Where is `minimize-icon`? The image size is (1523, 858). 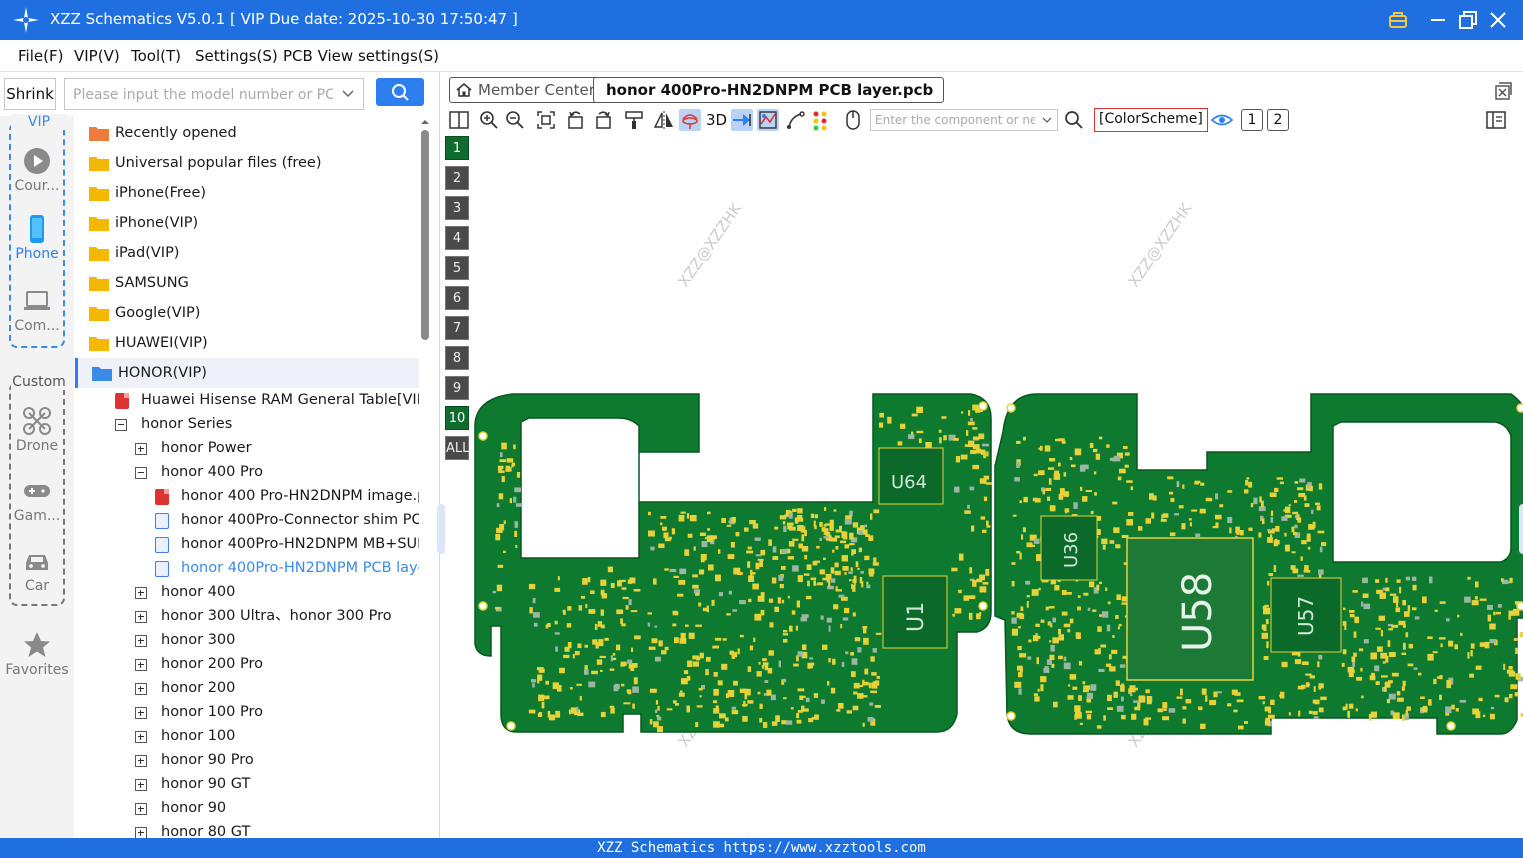 minimize-icon is located at coordinates (1438, 20).